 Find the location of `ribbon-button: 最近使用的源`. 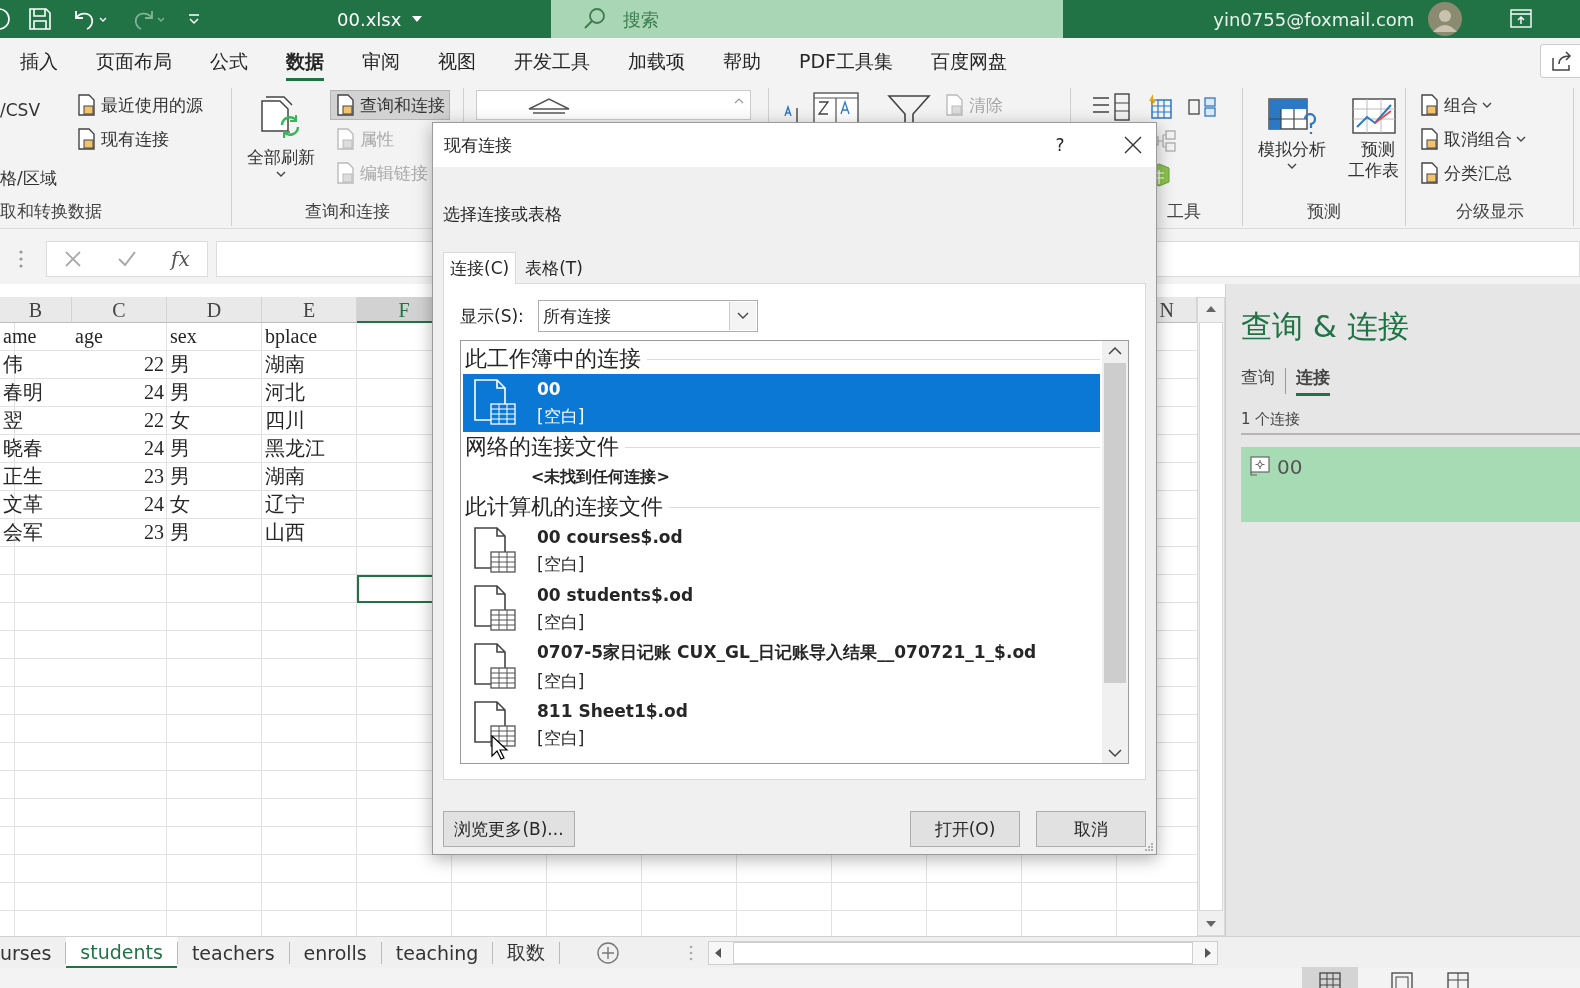

ribbon-button: 最近使用的源 is located at coordinates (139, 105).